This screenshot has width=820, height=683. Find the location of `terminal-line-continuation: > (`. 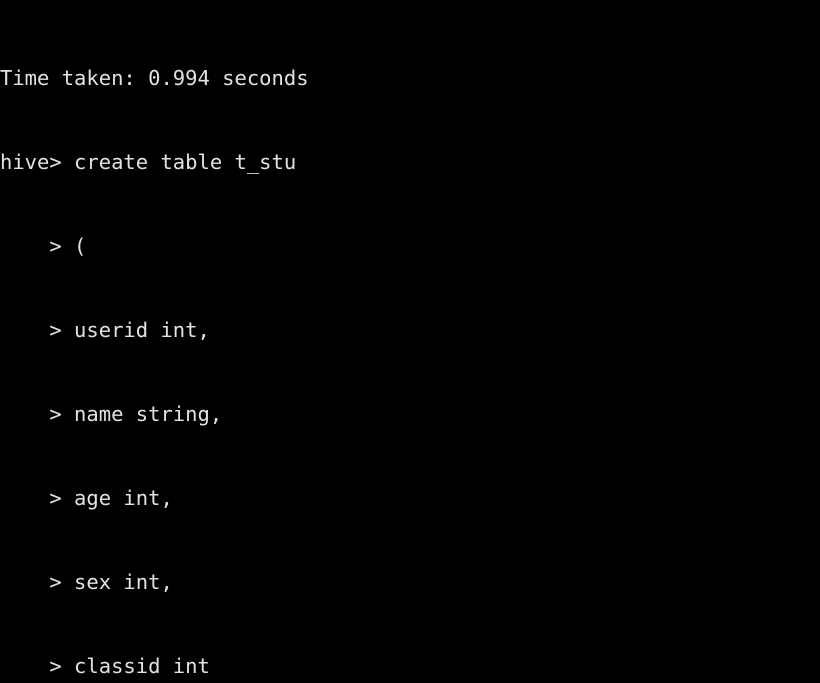

terminal-line-continuation: > ( is located at coordinates (43, 246).